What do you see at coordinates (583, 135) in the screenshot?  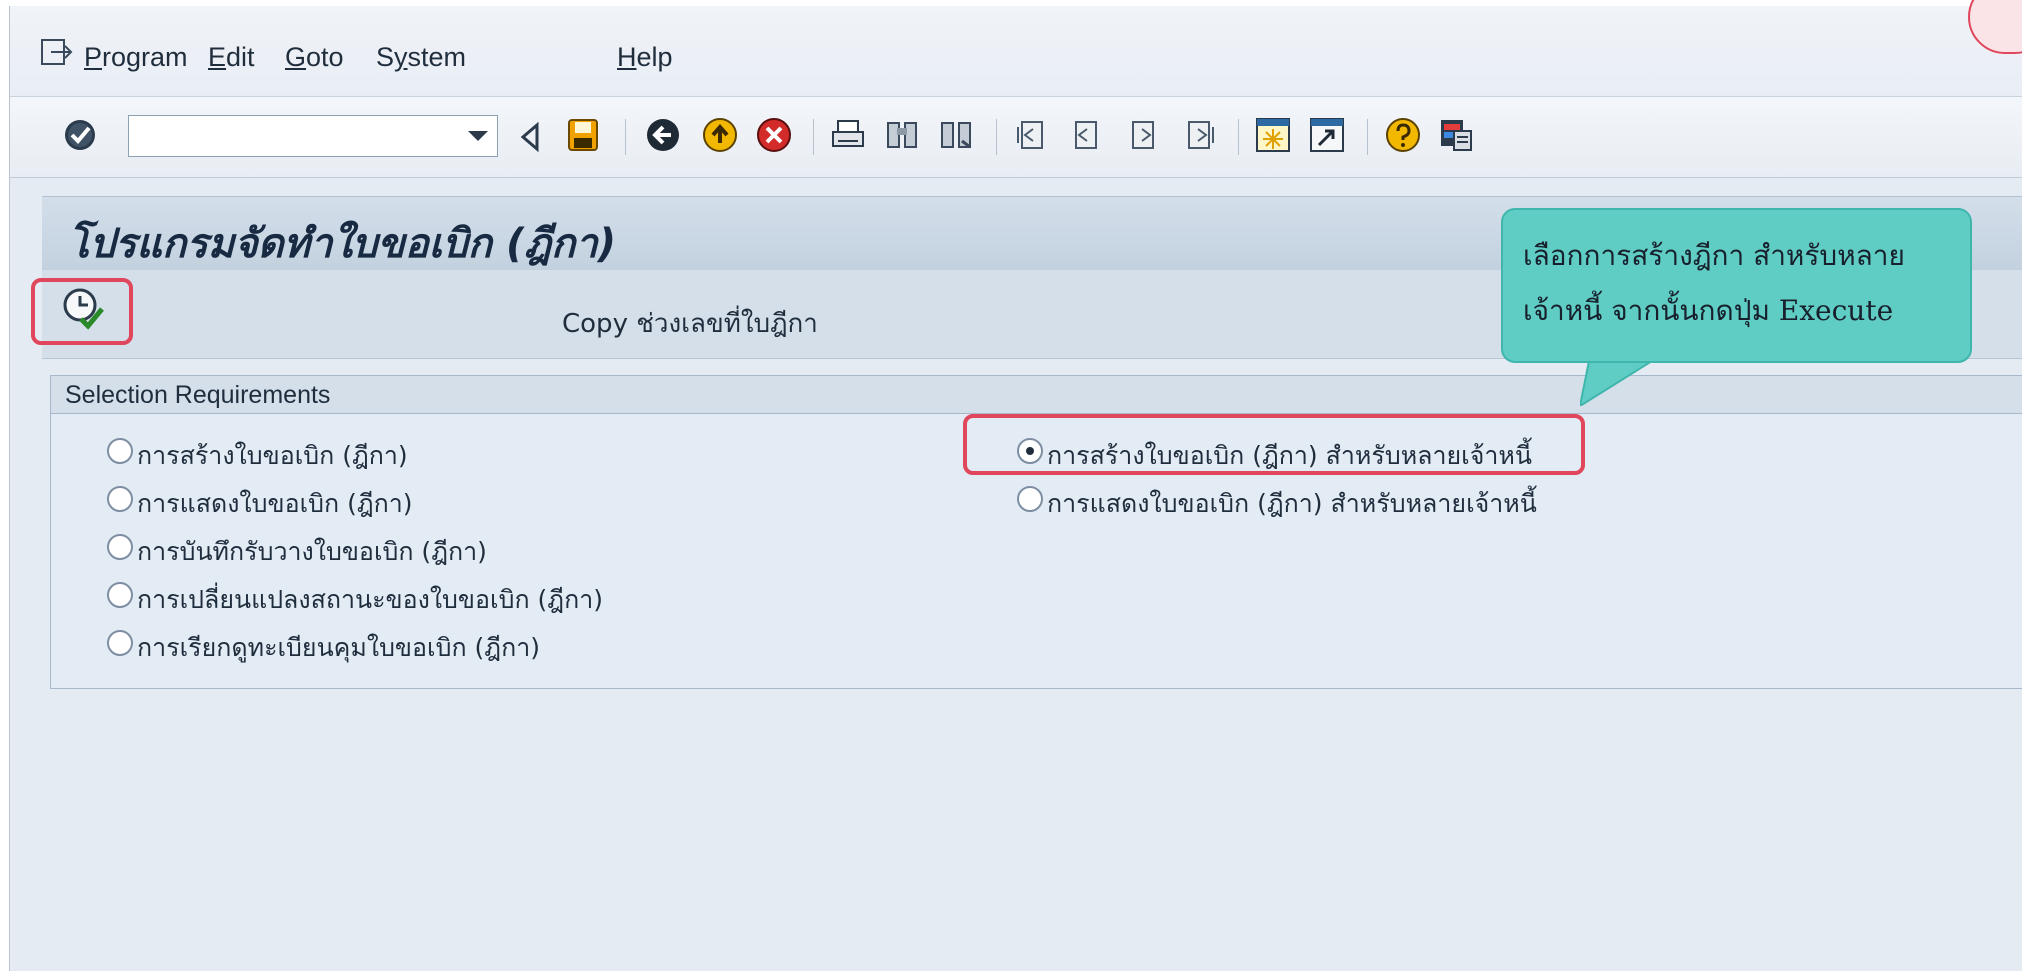 I see `save-icon` at bounding box center [583, 135].